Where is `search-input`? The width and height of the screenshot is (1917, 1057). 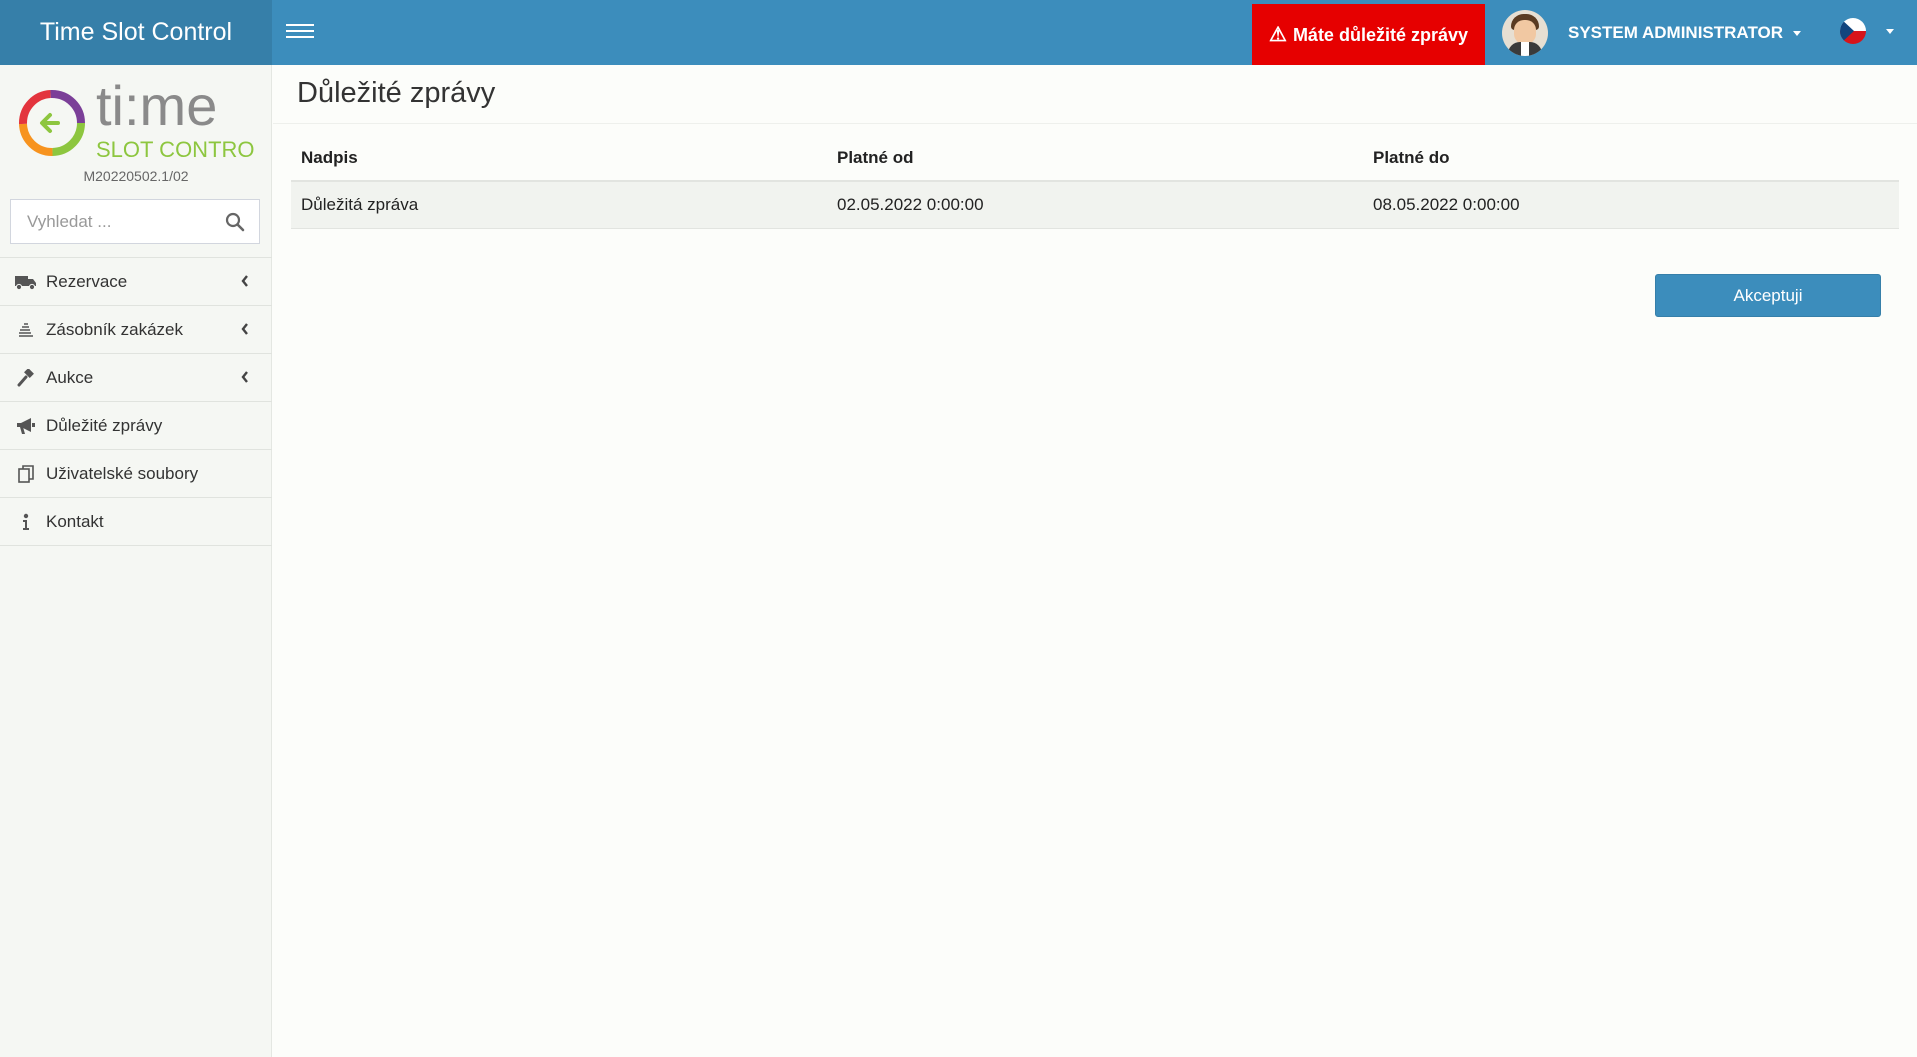 search-input is located at coordinates (135, 221).